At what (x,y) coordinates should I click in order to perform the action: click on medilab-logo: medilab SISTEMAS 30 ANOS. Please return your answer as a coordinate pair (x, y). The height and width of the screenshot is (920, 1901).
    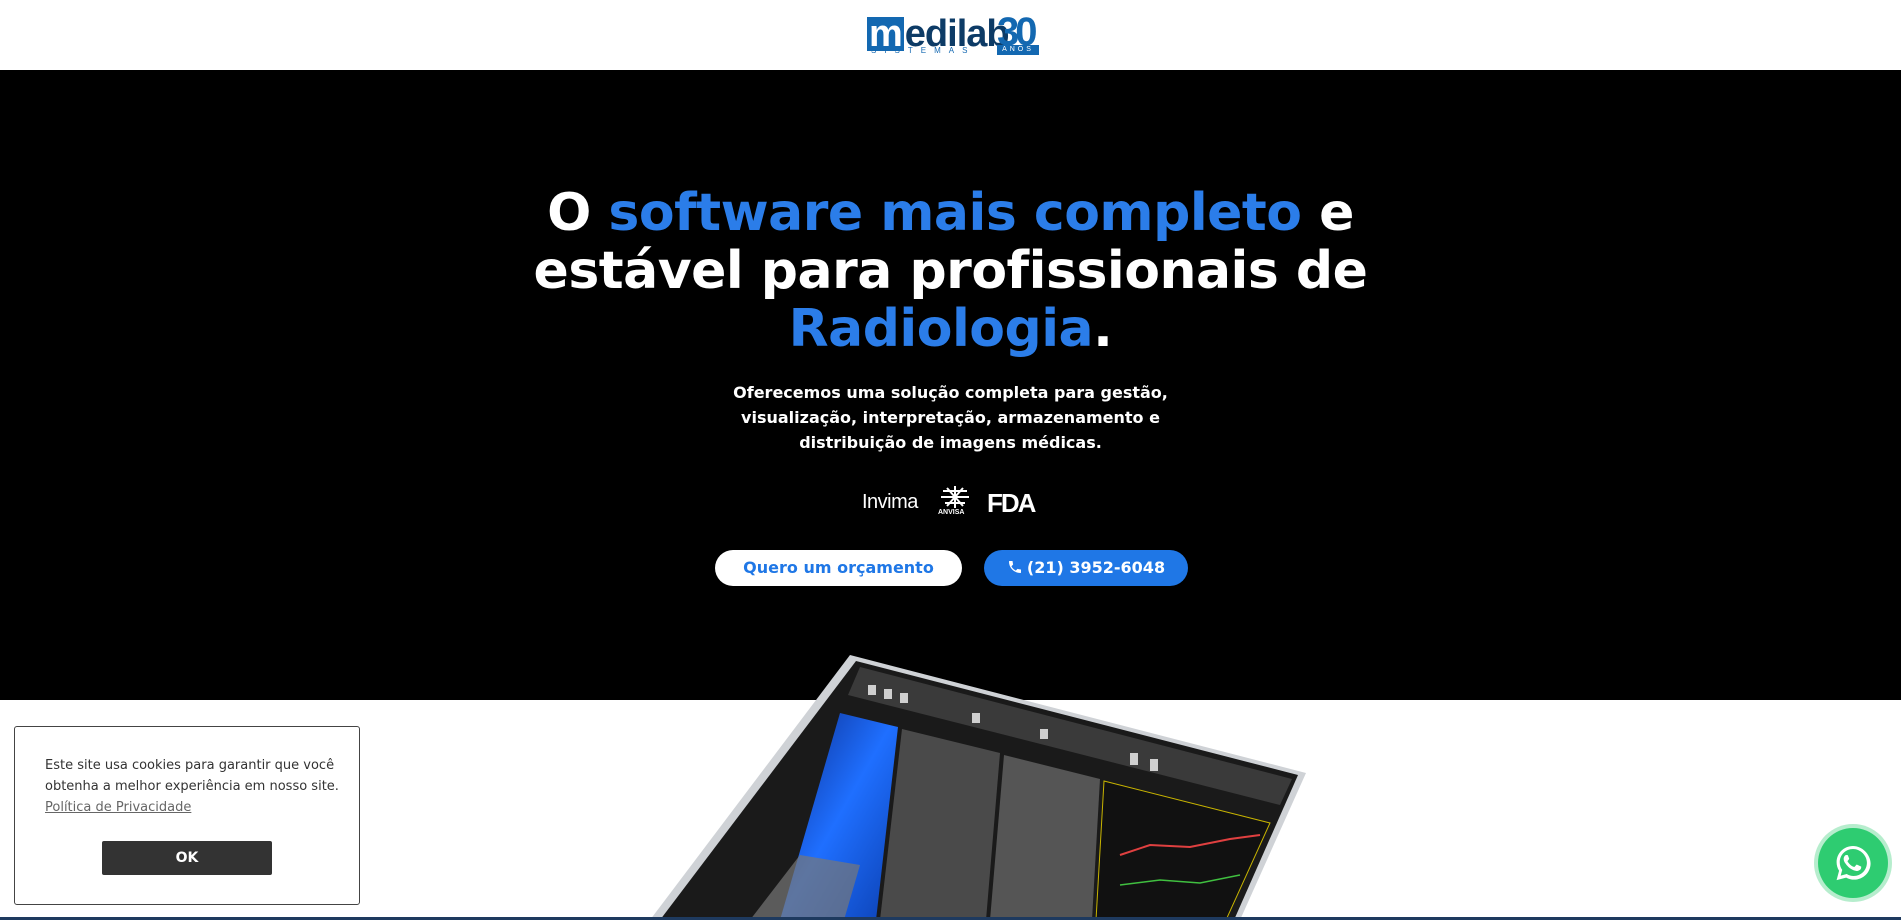
    Looking at the image, I should click on (953, 33).